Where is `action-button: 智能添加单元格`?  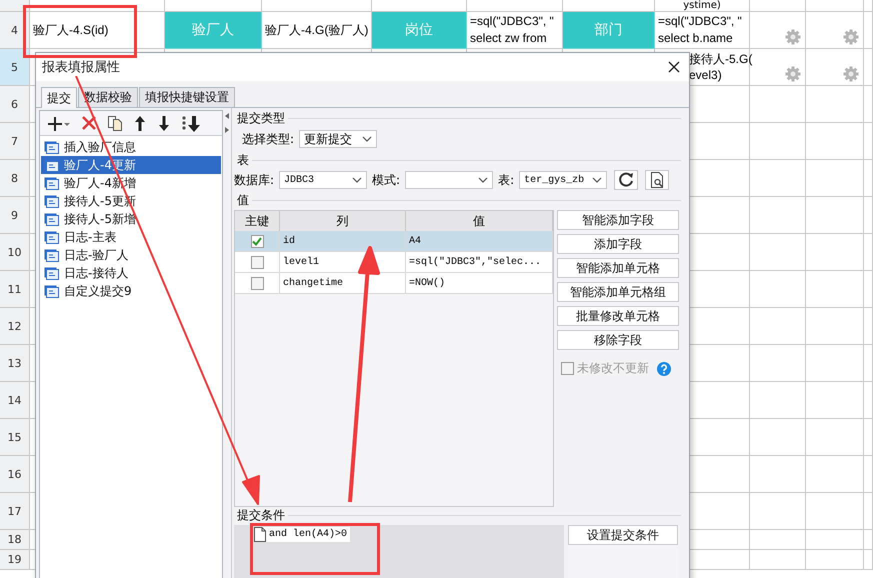
action-button: 智能添加单元格 is located at coordinates (618, 268).